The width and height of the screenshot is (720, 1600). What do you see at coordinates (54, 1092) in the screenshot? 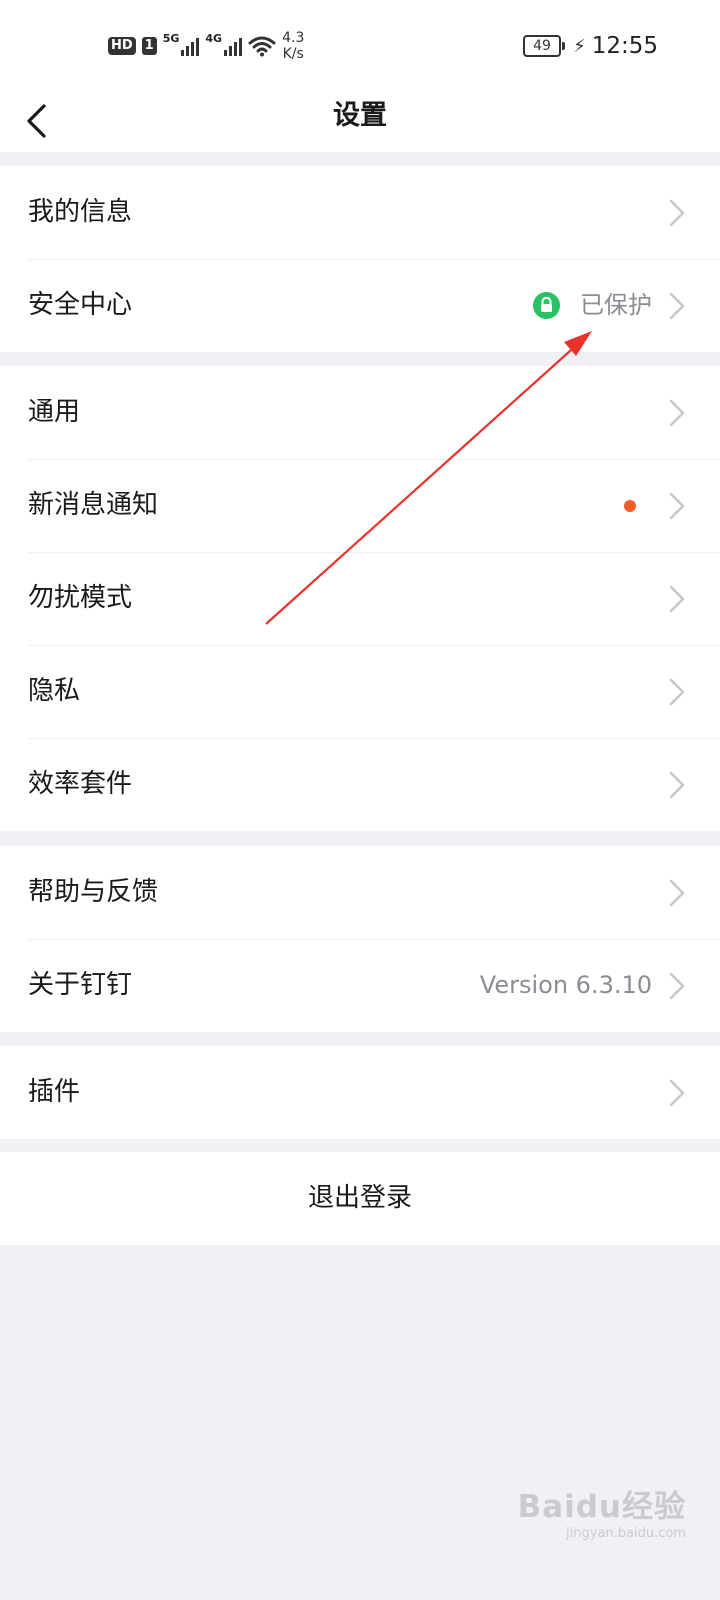
I see `settings-item-label: 插件` at bounding box center [54, 1092].